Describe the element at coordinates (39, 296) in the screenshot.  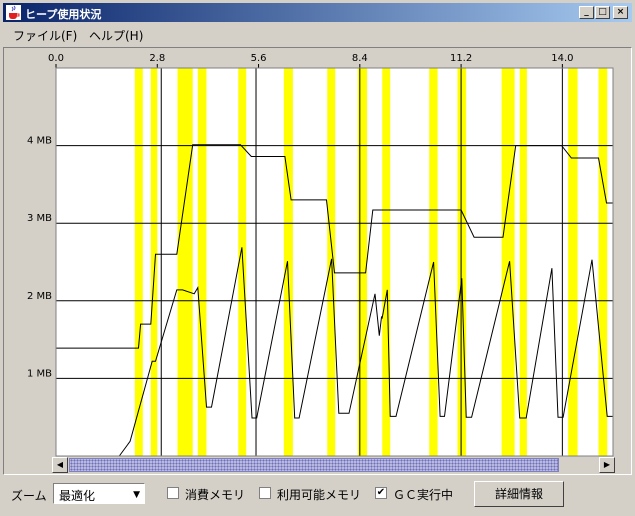
I see `y-tick-label: 2 MB` at that location.